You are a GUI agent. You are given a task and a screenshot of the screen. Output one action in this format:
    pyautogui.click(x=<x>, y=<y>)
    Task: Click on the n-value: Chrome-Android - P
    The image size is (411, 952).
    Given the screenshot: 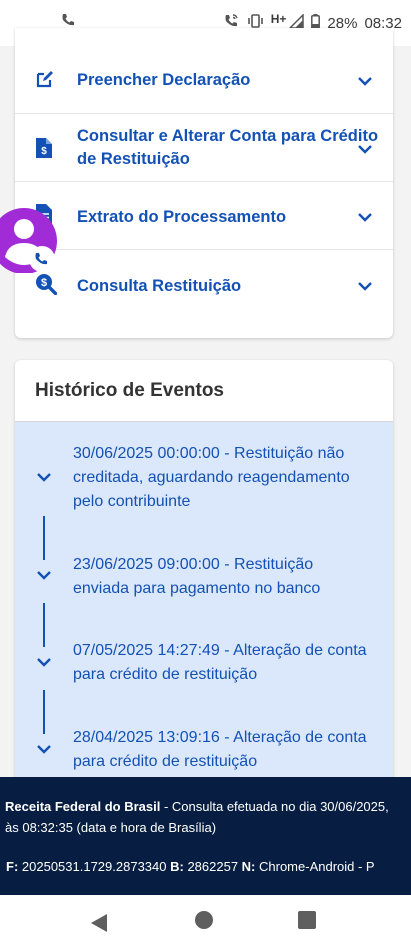 What is the action you would take?
    pyautogui.click(x=315, y=866)
    